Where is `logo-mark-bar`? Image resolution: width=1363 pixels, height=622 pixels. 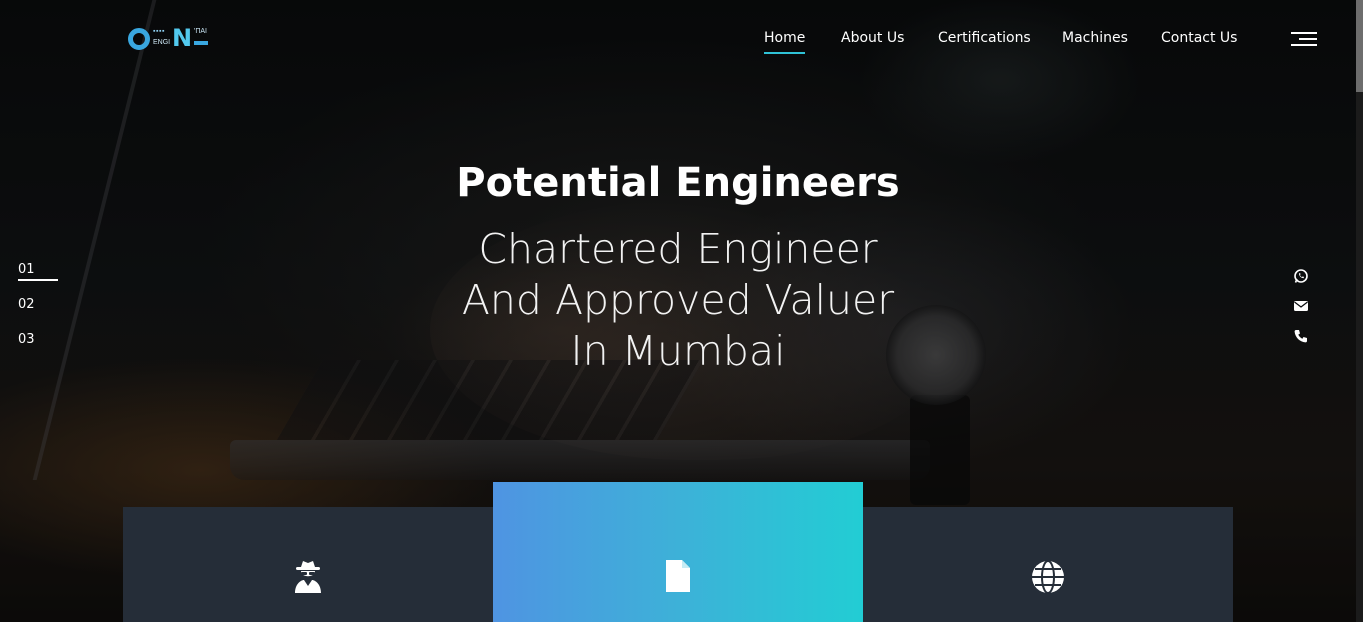 logo-mark-bar is located at coordinates (201, 43).